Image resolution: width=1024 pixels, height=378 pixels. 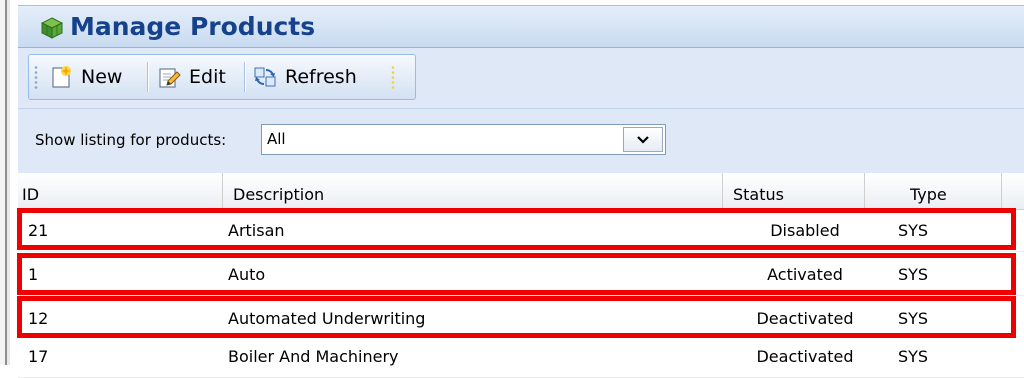 I want to click on column-header-type: Type, so click(x=933, y=191).